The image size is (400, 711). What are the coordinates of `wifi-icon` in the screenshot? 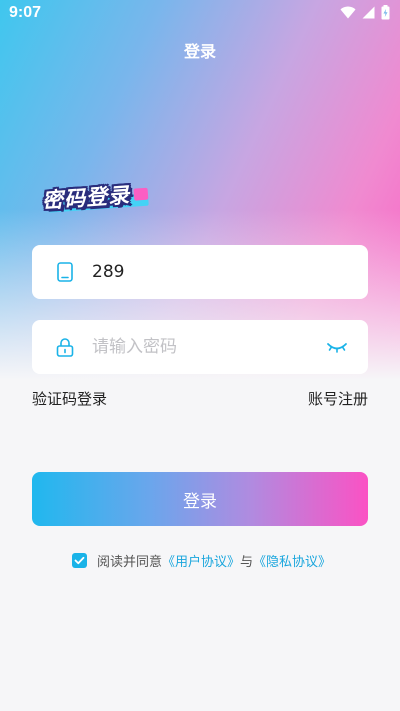 It's located at (348, 12).